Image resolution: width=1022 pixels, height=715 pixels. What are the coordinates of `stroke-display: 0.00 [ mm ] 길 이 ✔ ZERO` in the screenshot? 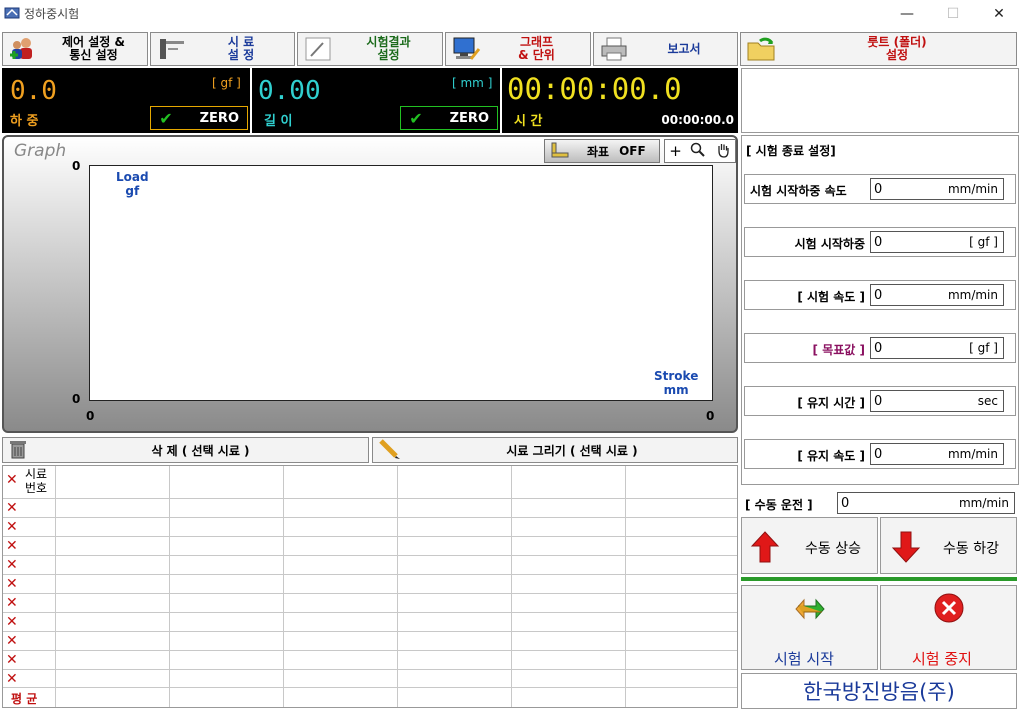 It's located at (376, 100).